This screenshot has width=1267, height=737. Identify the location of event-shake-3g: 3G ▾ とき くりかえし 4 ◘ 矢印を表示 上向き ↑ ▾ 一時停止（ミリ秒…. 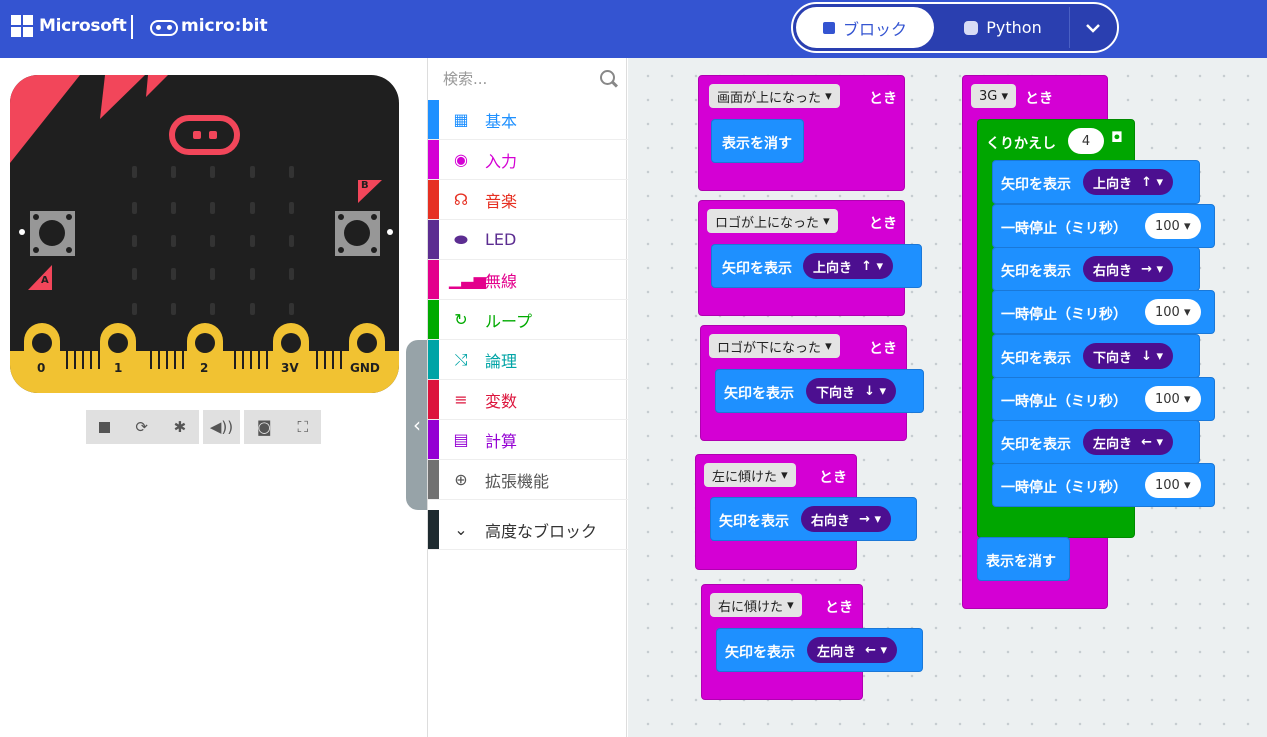
(1088, 342).